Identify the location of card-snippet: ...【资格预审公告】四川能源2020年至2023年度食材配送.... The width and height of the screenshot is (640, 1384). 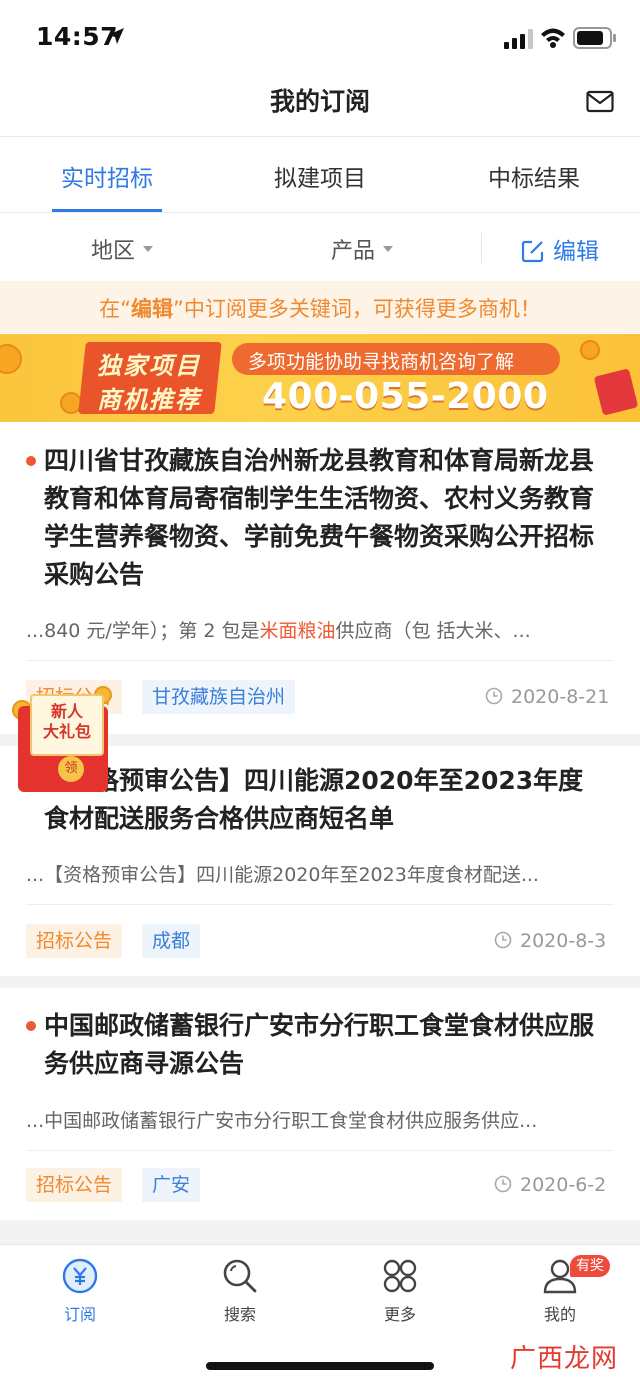
(282, 875).